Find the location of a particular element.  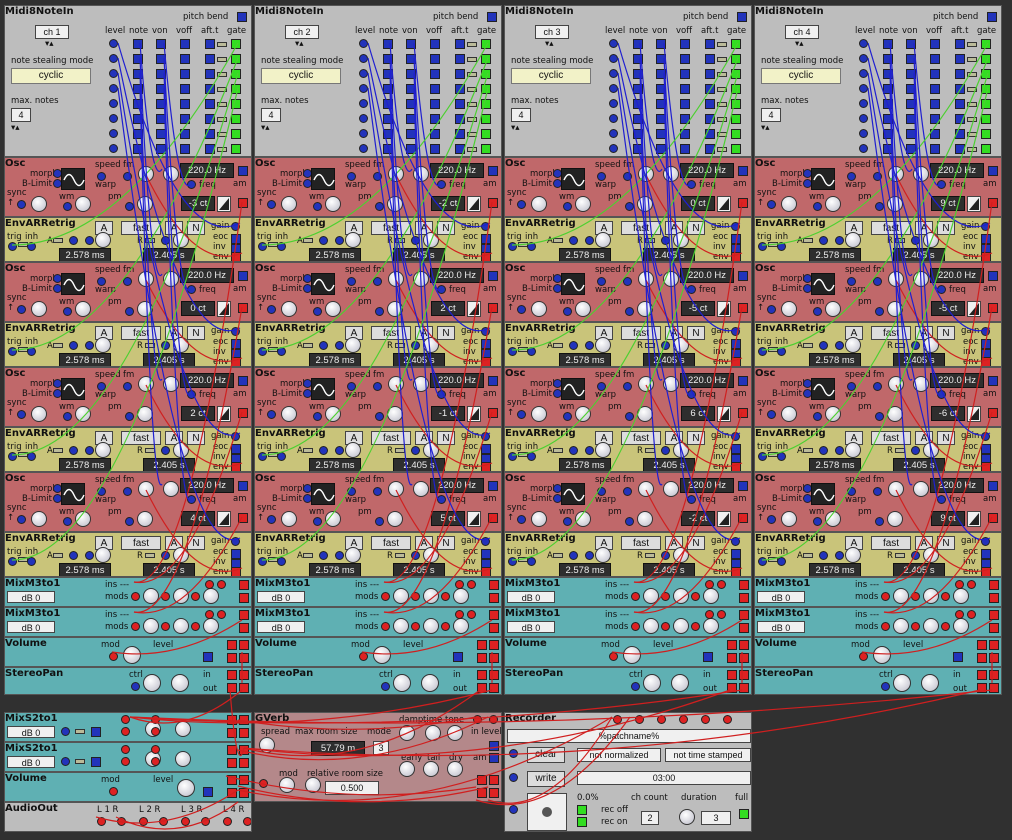

pan-out-l is located at coordinates (982, 688).